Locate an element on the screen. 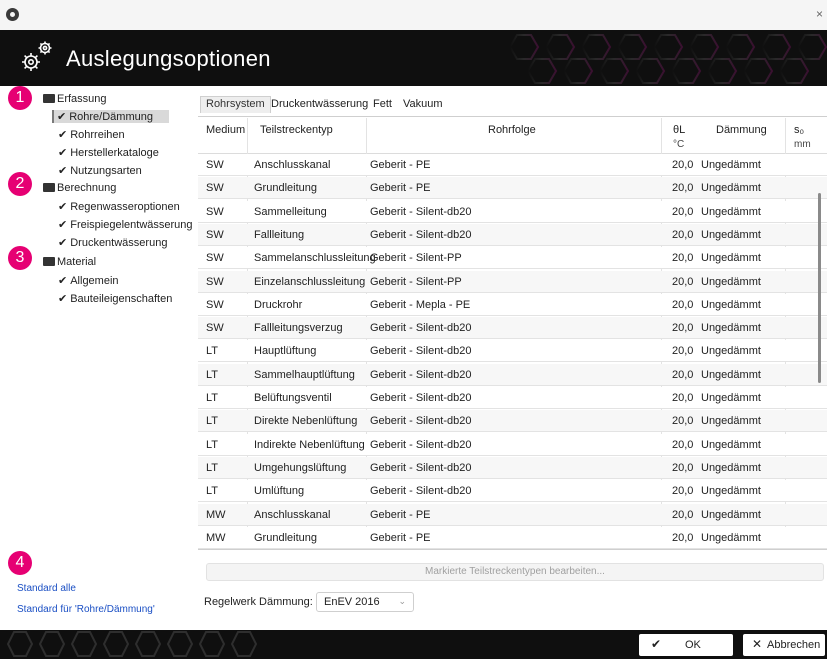 The height and width of the screenshot is (659, 827). cell-teilstreckentyp: Umlüftung is located at coordinates (279, 491).